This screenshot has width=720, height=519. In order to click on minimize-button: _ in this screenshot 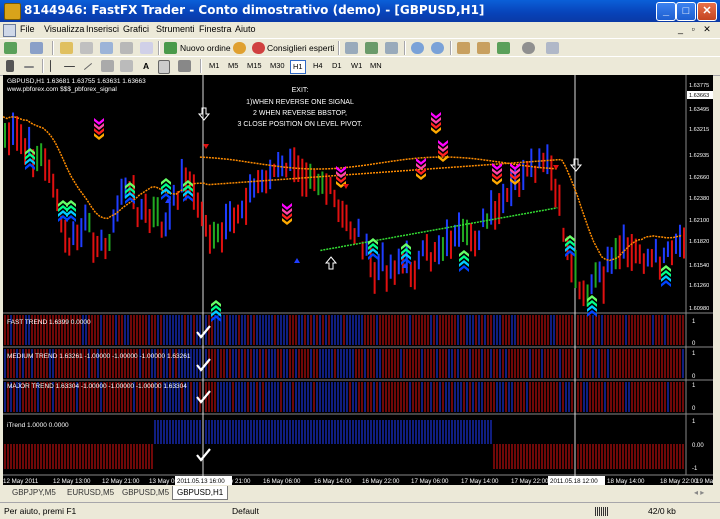, I will do `click(666, 11)`.